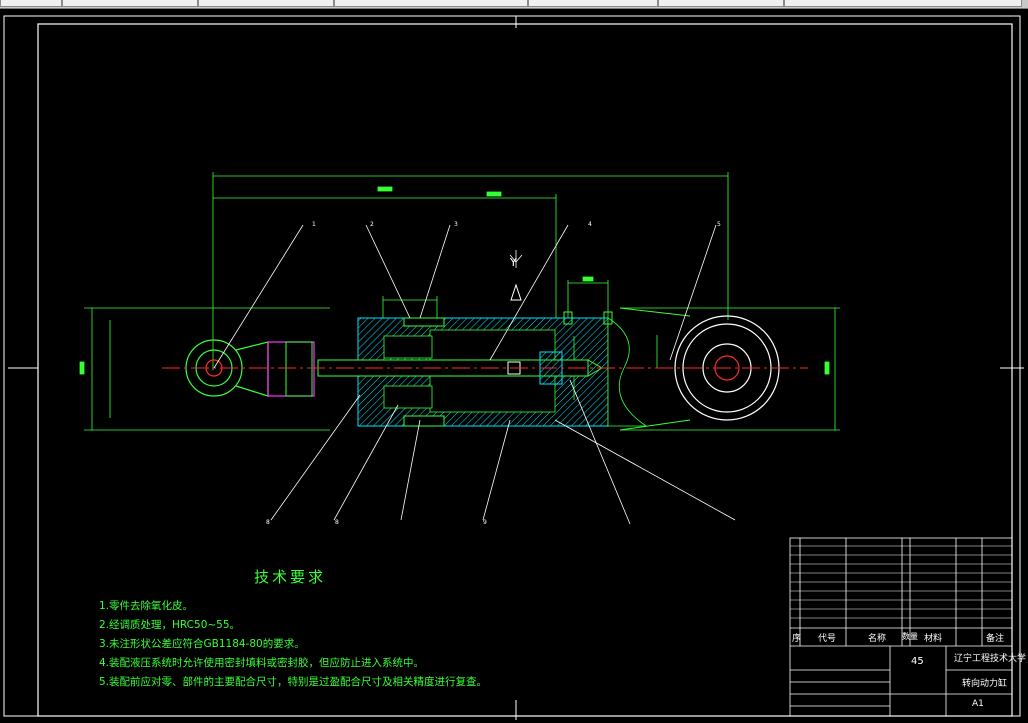  What do you see at coordinates (590, 224) in the screenshot?
I see `balloon-number: 4` at bounding box center [590, 224].